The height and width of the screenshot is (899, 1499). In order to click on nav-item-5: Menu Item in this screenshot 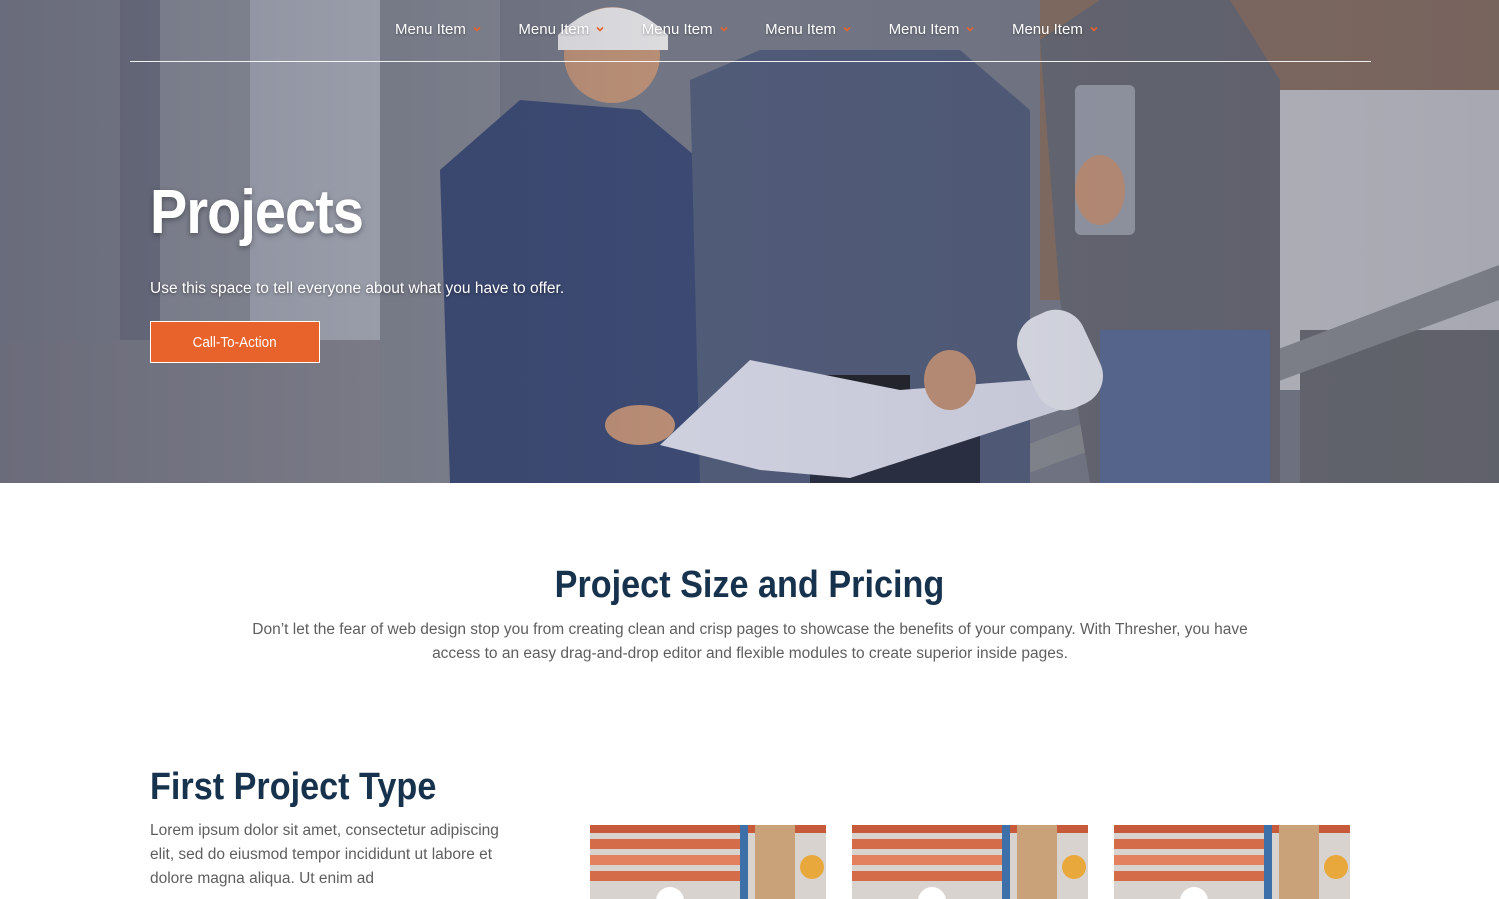, I will do `click(950, 29)`.